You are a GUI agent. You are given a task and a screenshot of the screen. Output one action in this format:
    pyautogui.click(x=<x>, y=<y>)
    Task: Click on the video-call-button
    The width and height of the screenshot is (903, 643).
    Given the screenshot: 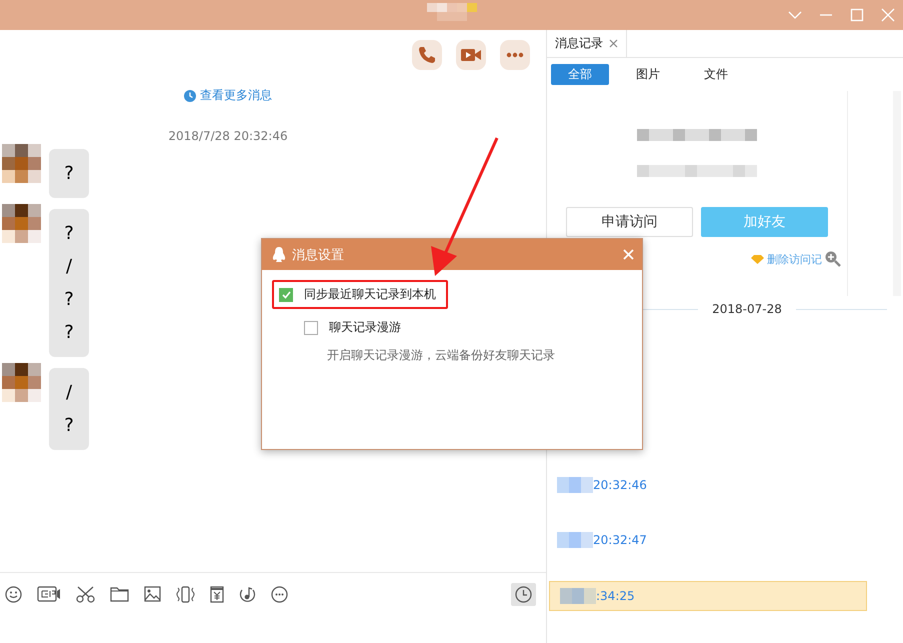 What is the action you would take?
    pyautogui.click(x=471, y=55)
    